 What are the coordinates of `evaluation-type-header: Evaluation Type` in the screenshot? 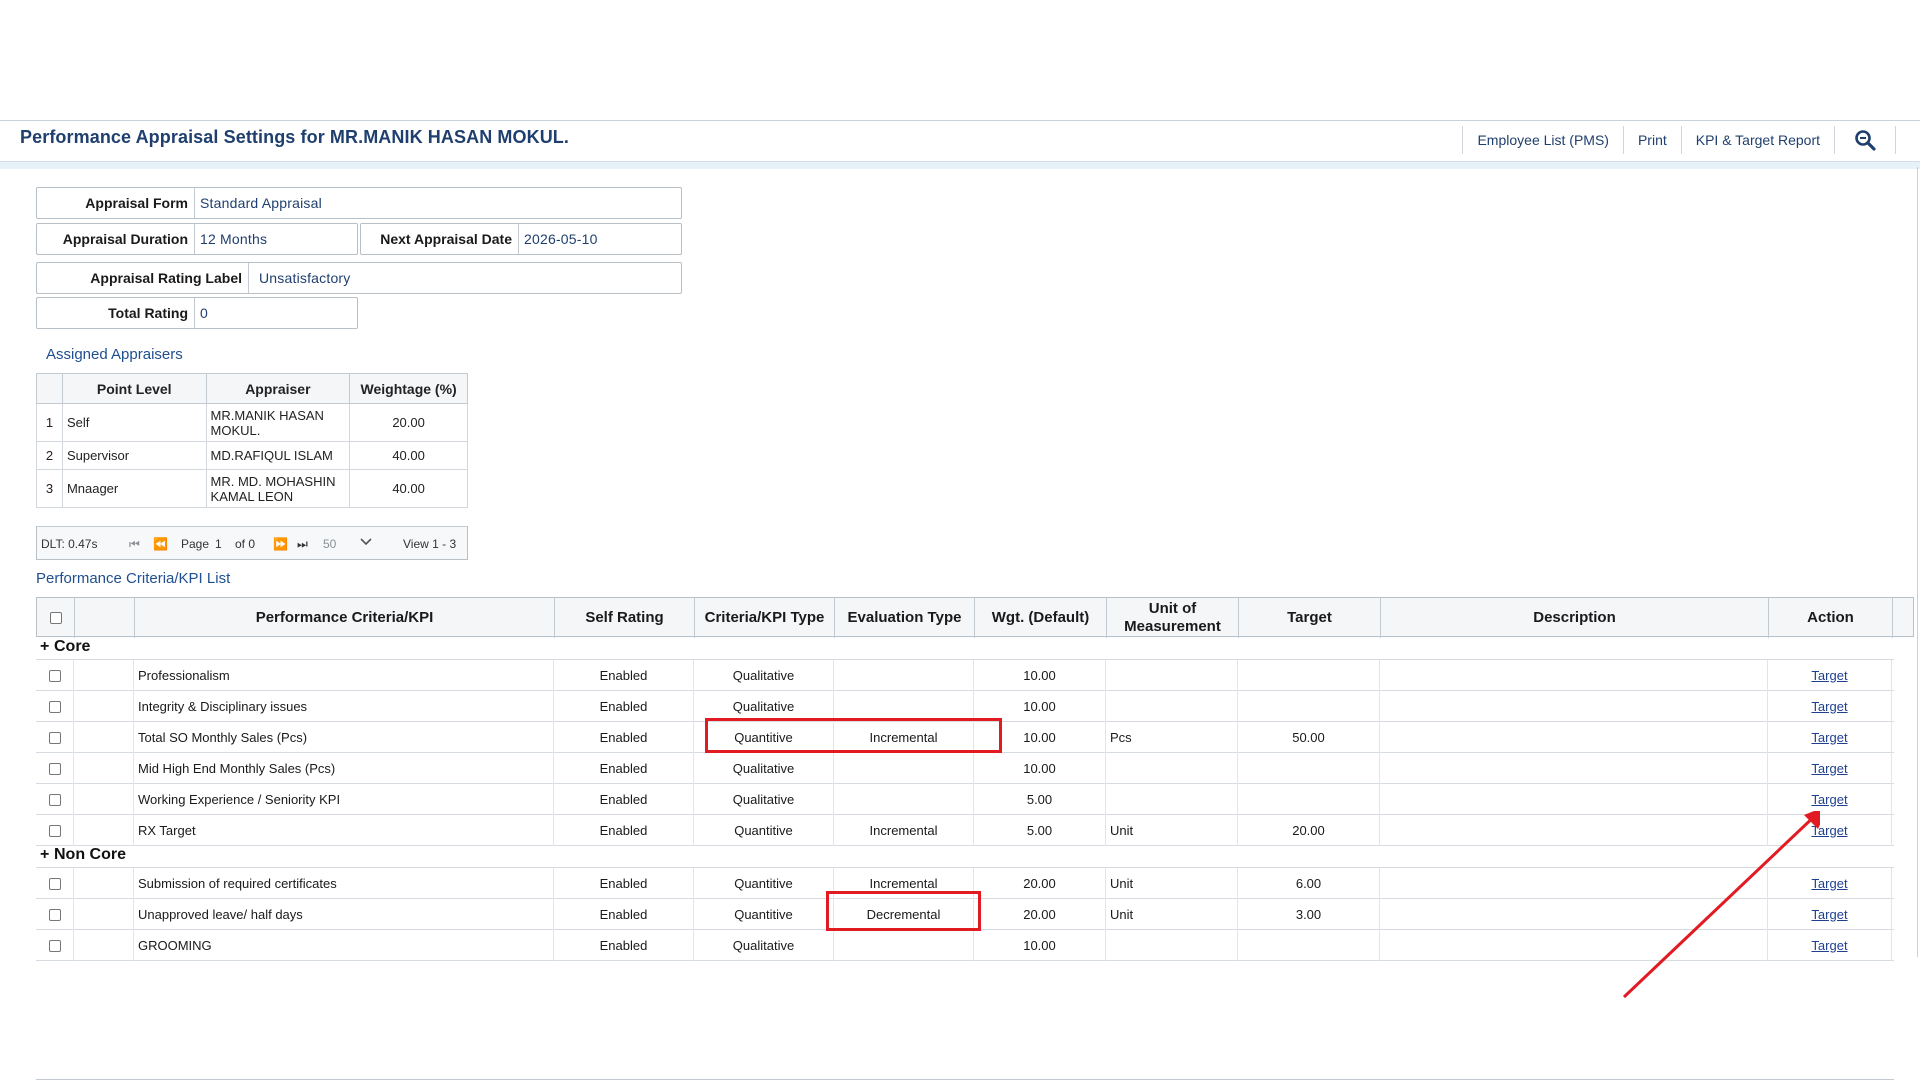 It's located at (905, 618).